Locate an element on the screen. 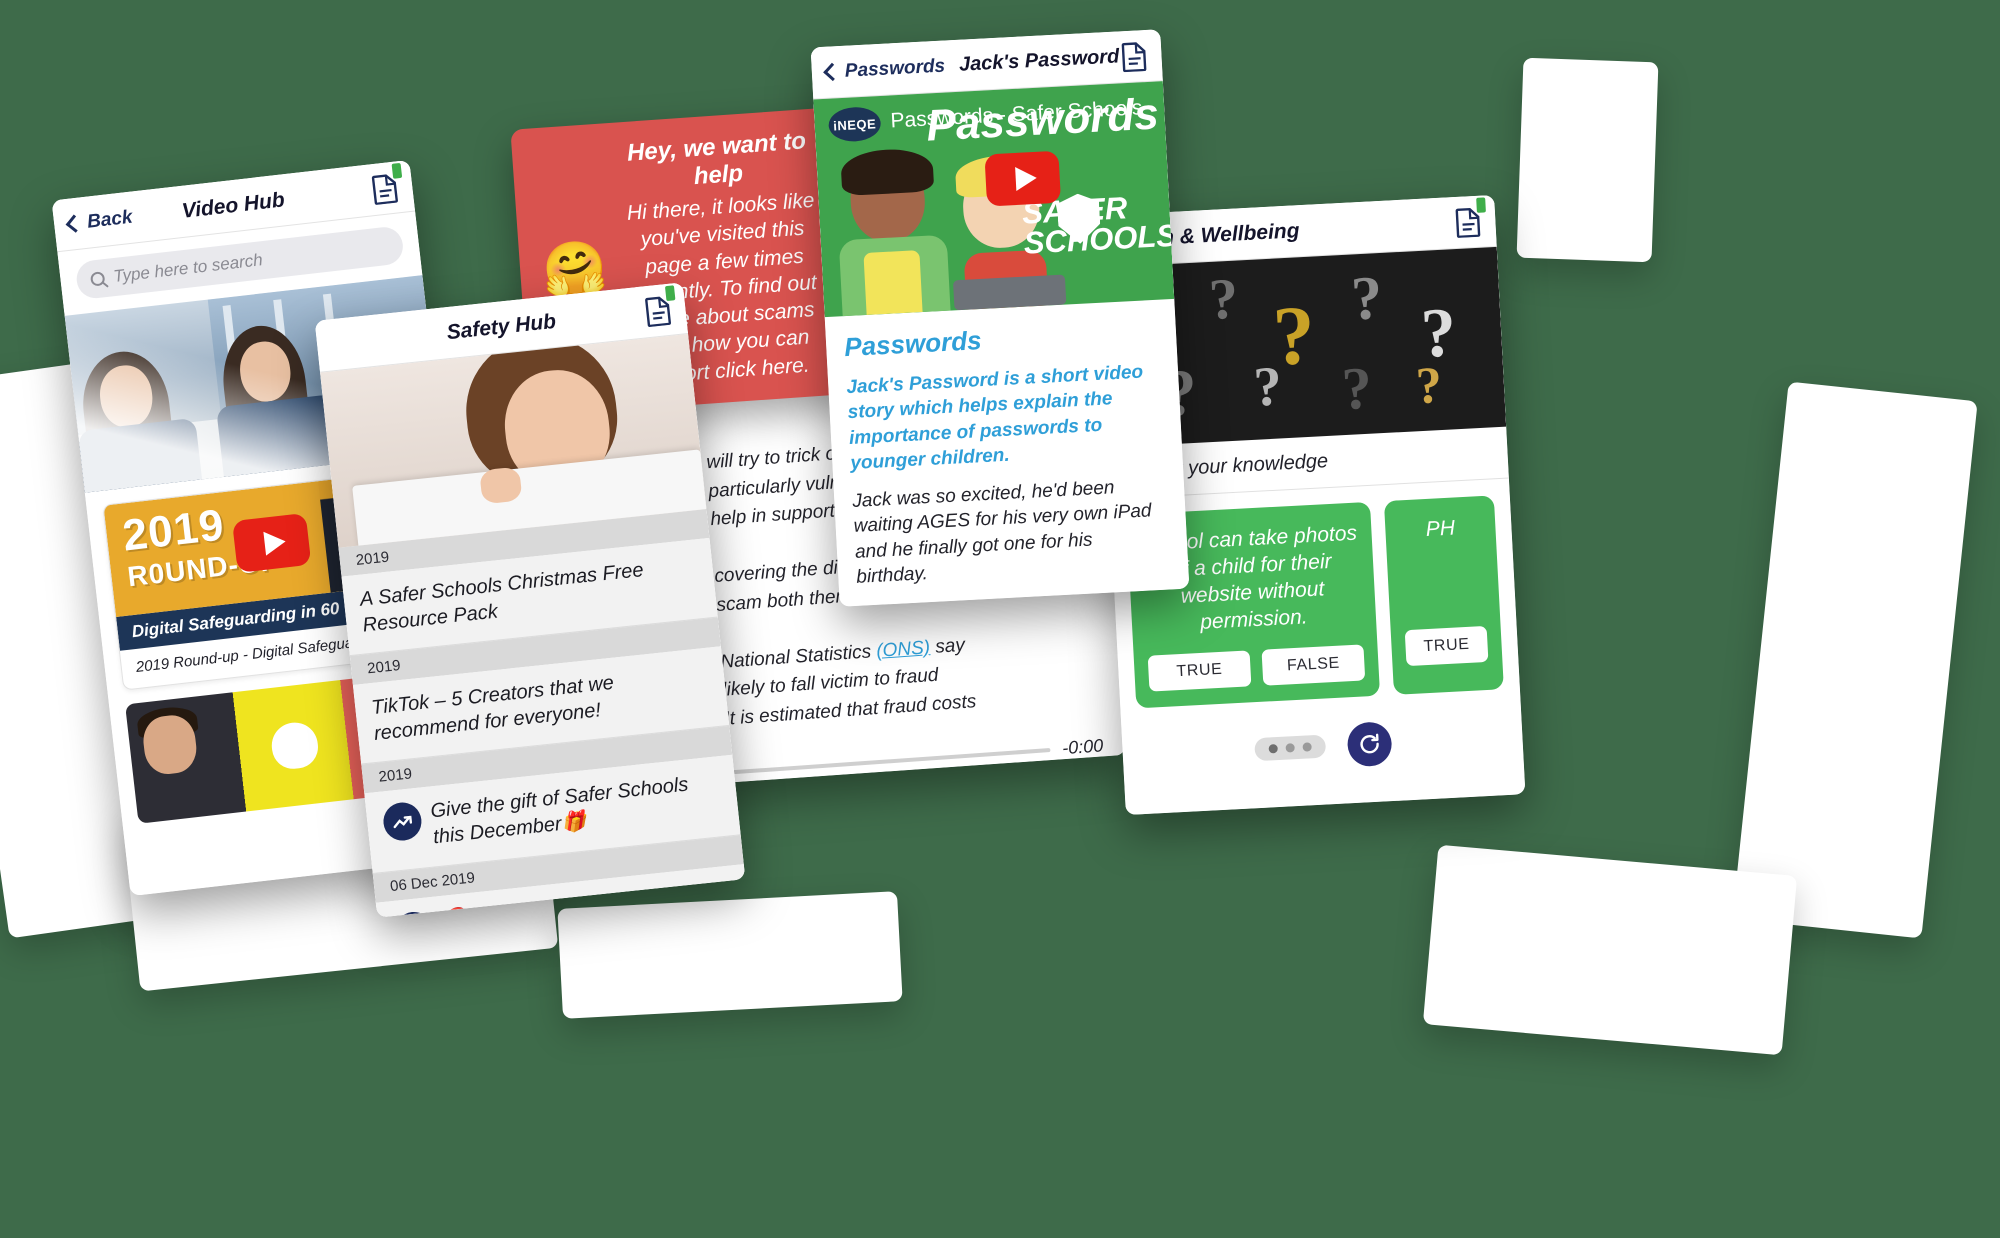 The width and height of the screenshot is (2000, 1238). scam-line-7: say is located at coordinates (950, 646).